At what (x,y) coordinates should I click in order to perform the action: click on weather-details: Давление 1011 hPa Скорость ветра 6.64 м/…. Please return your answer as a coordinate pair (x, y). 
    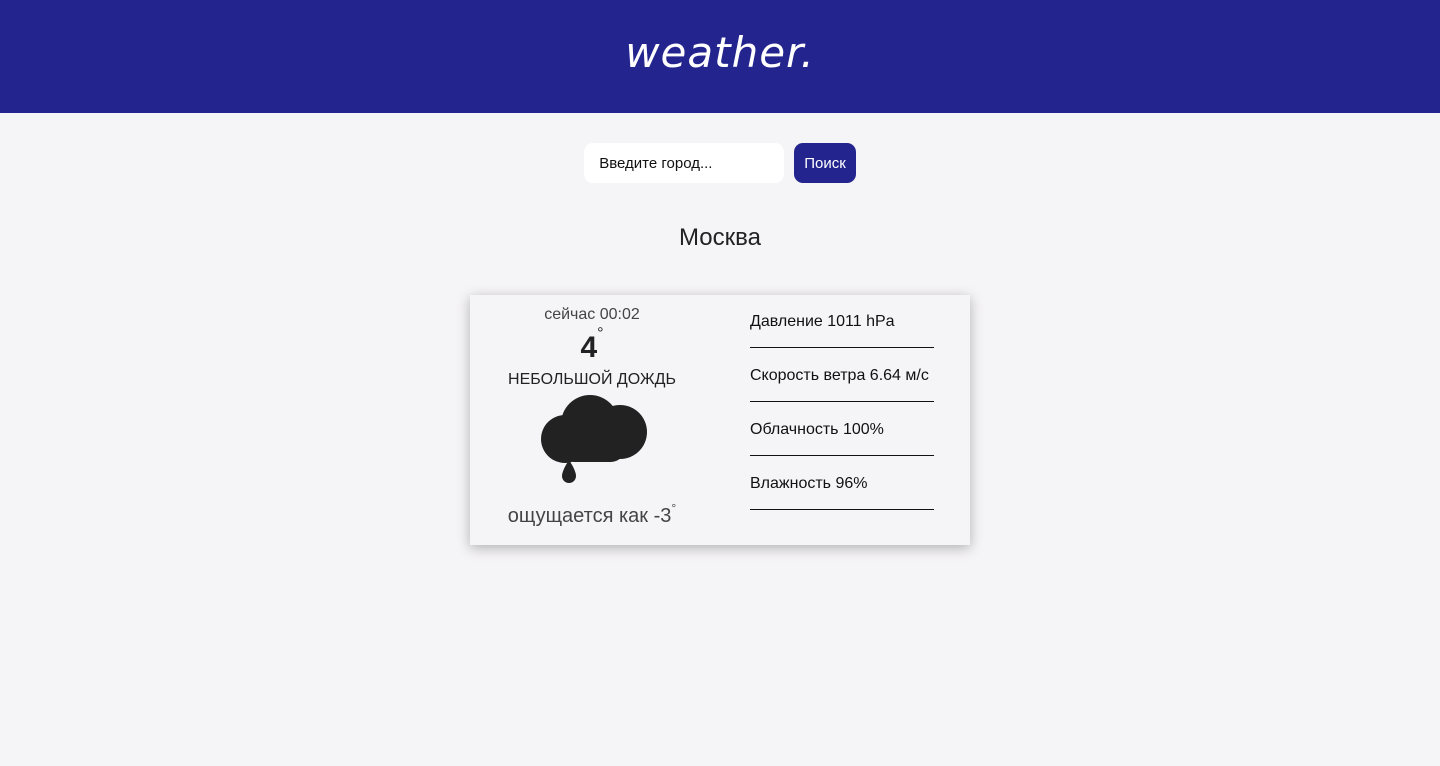
    Looking at the image, I should click on (842, 403).